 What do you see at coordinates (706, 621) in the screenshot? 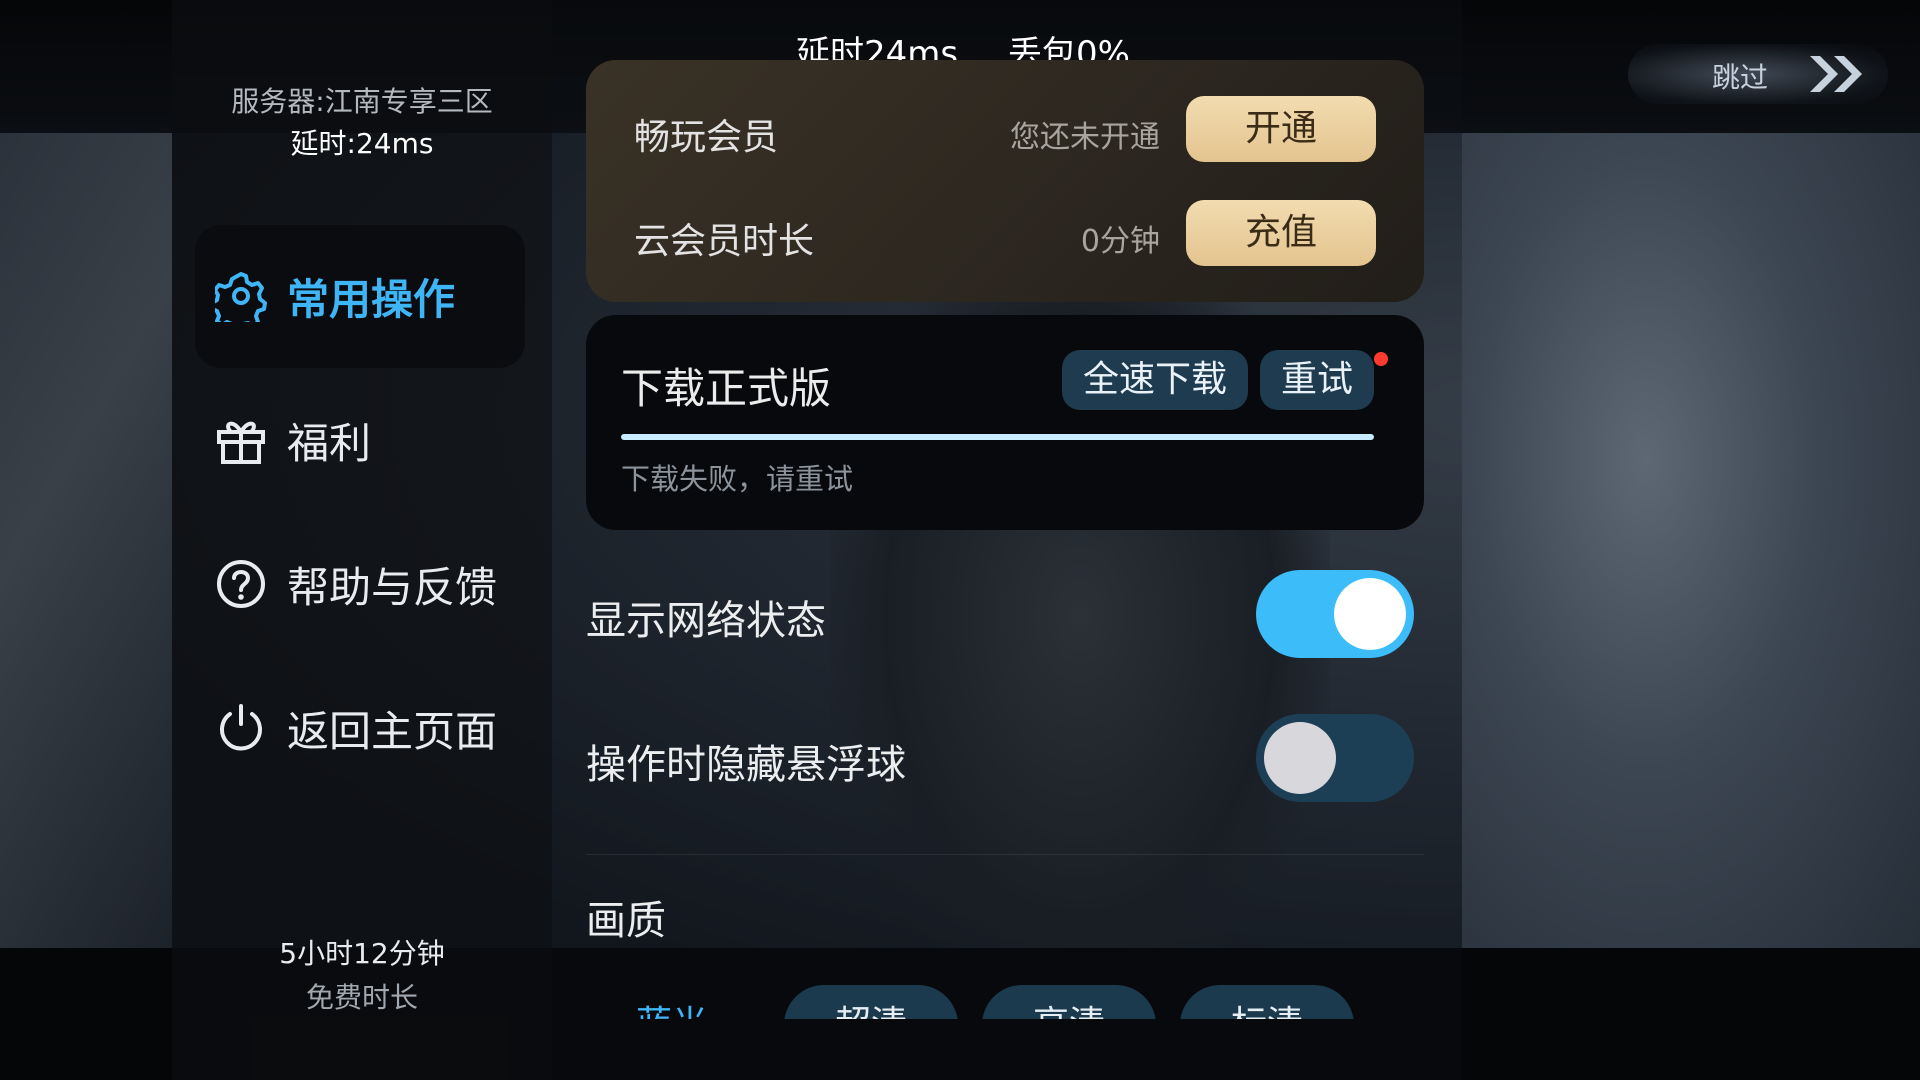
I see `show-network-label: 显示网络状态` at bounding box center [706, 621].